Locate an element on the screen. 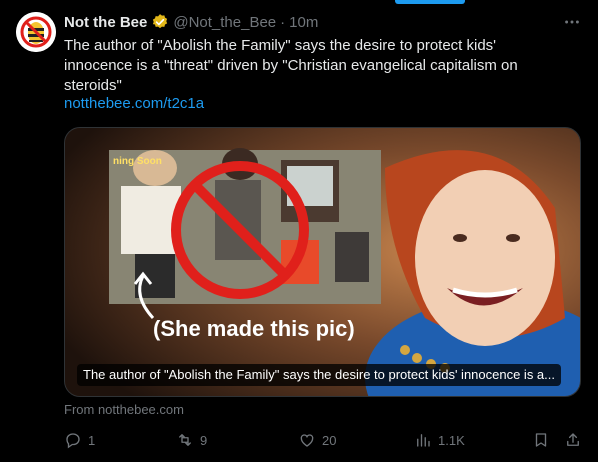  action-bar: 1 9 20 1.1K is located at coordinates (324, 440).